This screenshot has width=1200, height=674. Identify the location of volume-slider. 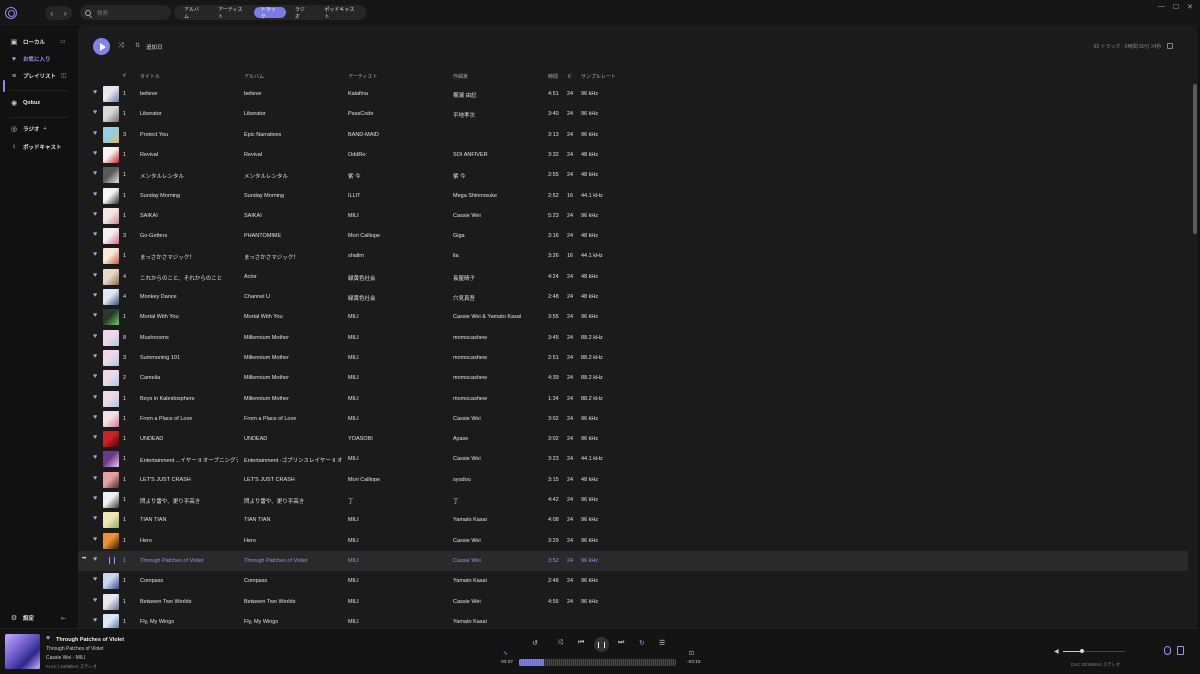
(1094, 651).